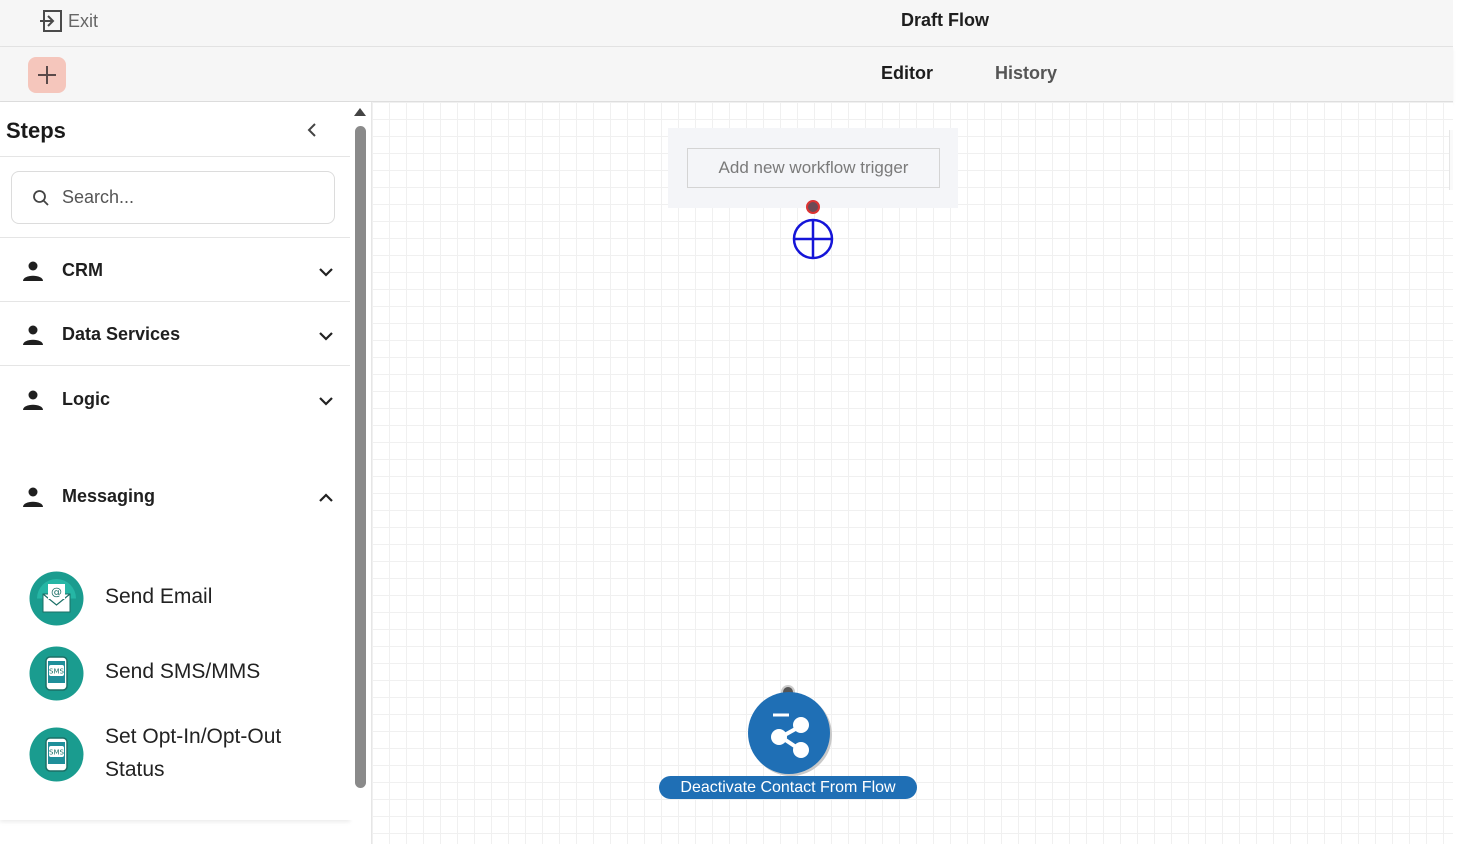 The height and width of the screenshot is (844, 1464). Describe the element at coordinates (1026, 73) in the screenshot. I see `tab-history: History` at that location.